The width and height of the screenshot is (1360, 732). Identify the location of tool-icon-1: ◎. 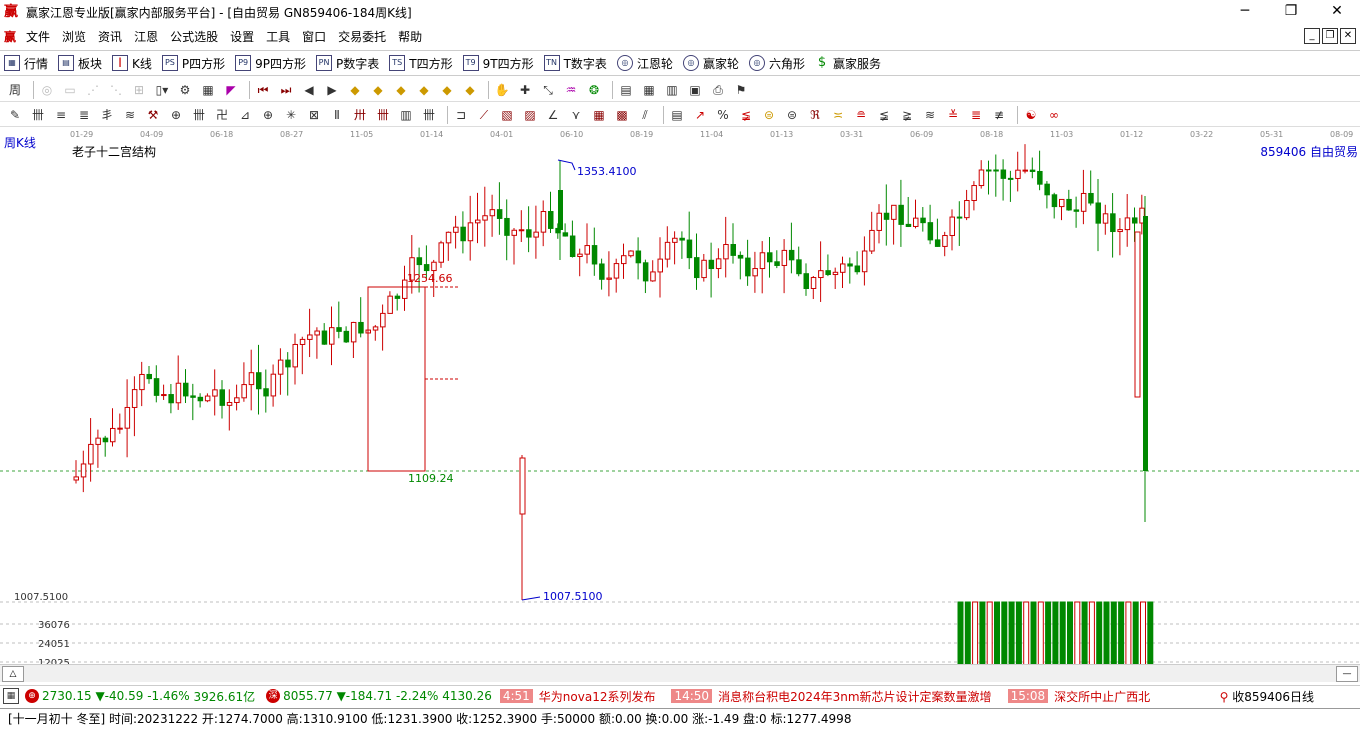
(47, 90).